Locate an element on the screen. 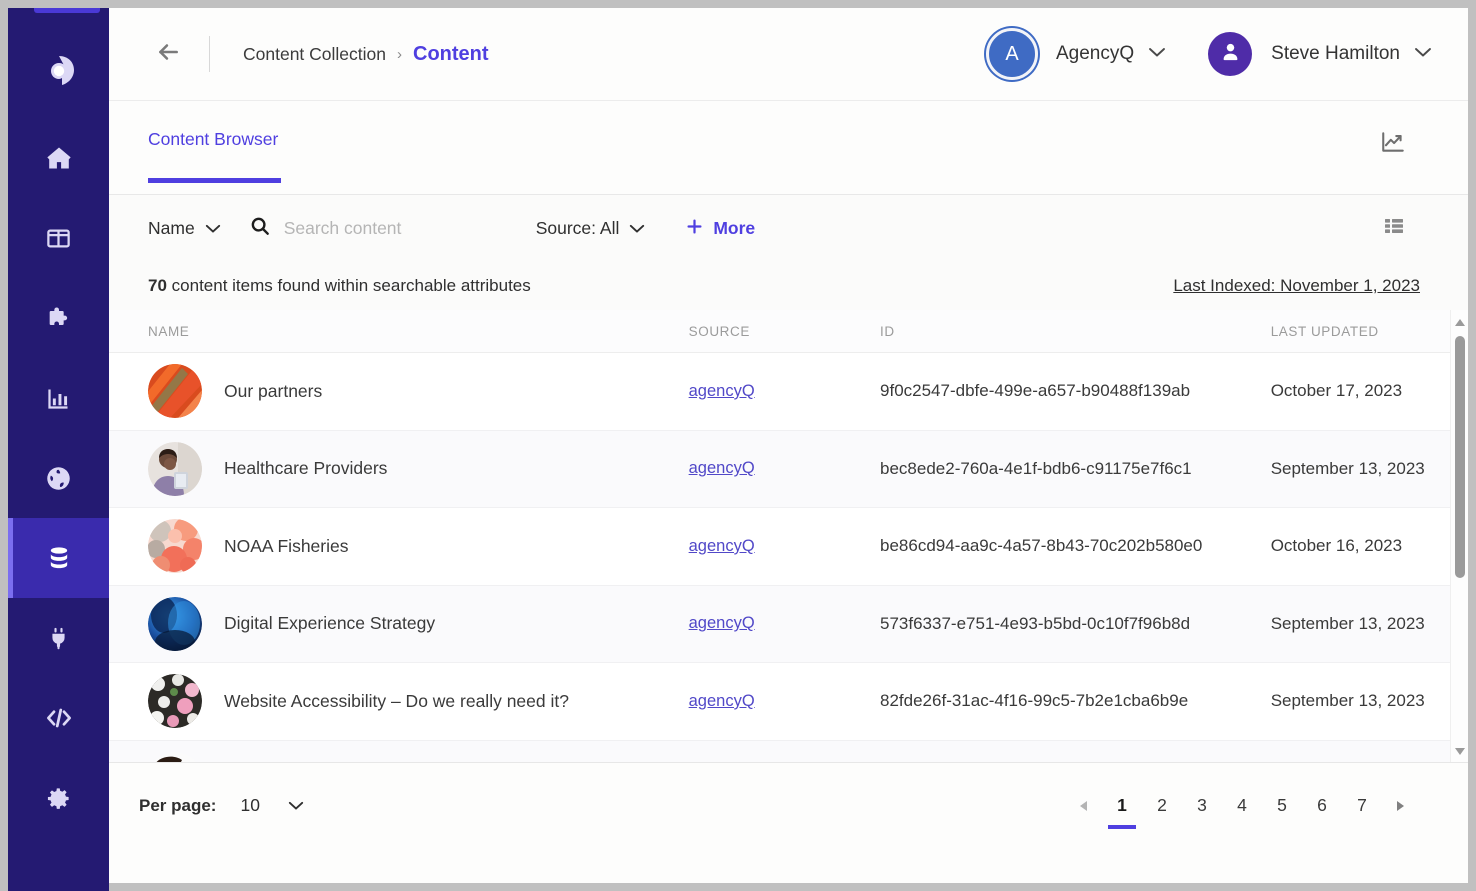 Image resolution: width=1476 pixels, height=891 pixels. sidebar-item-analytics is located at coordinates (58, 398).